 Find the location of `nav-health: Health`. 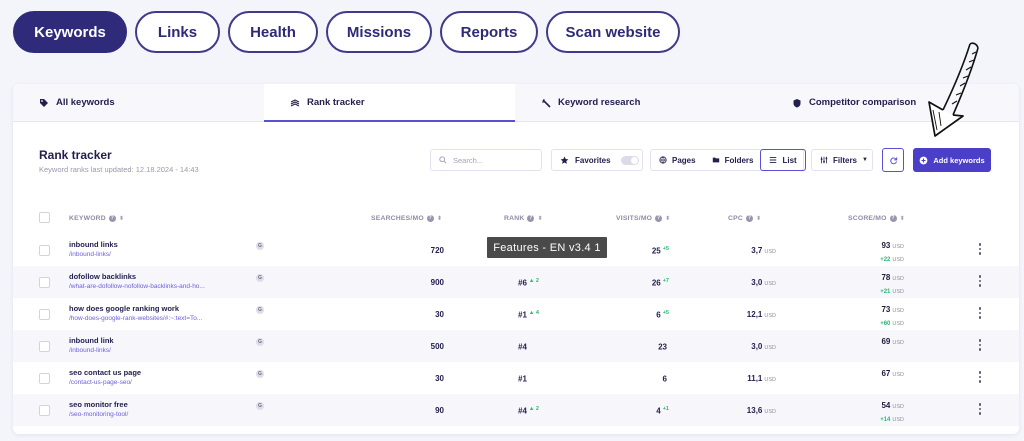

nav-health: Health is located at coordinates (273, 32).